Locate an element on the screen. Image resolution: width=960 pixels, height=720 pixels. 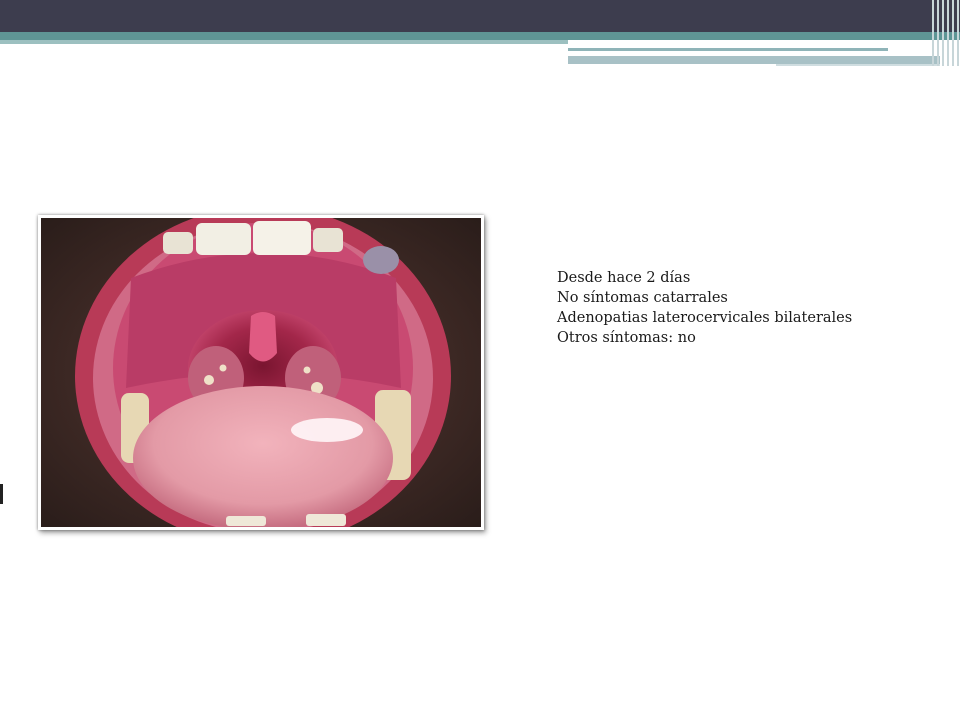
note-onset: Desde hace 2 días is located at coordinates (624, 278).